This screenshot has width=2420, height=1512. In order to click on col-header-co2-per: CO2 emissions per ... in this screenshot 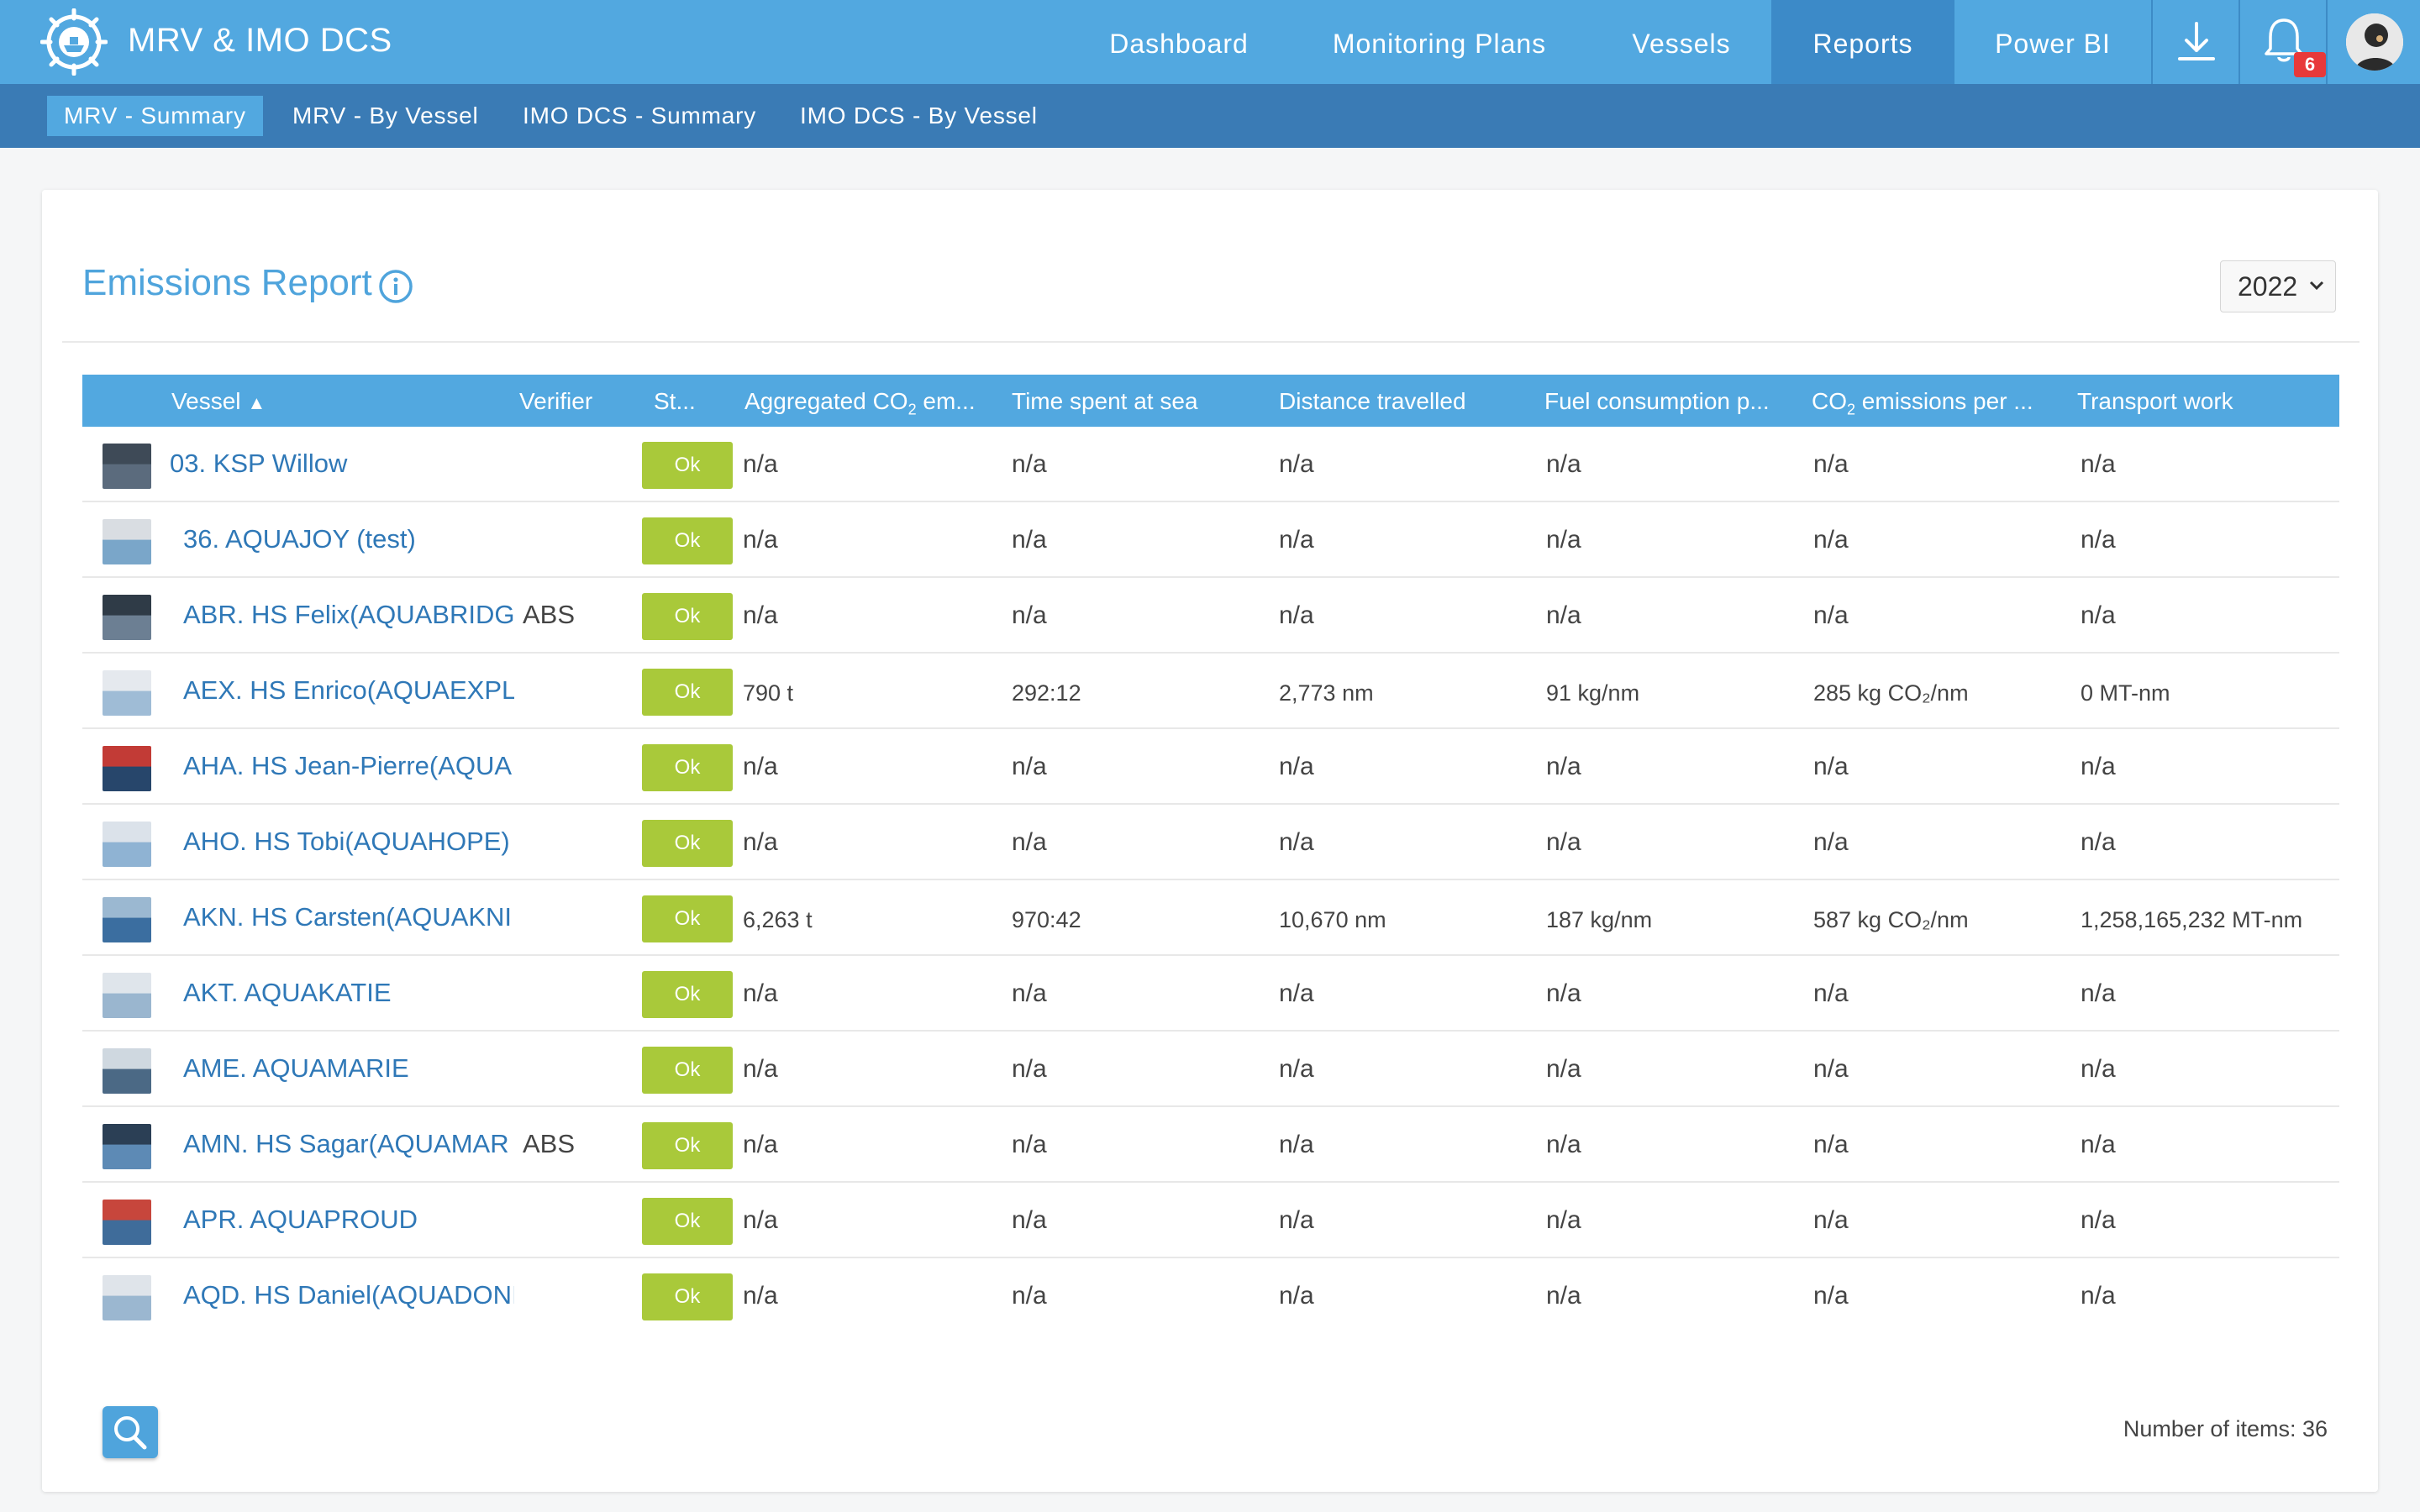, I will do `click(1933, 401)`.